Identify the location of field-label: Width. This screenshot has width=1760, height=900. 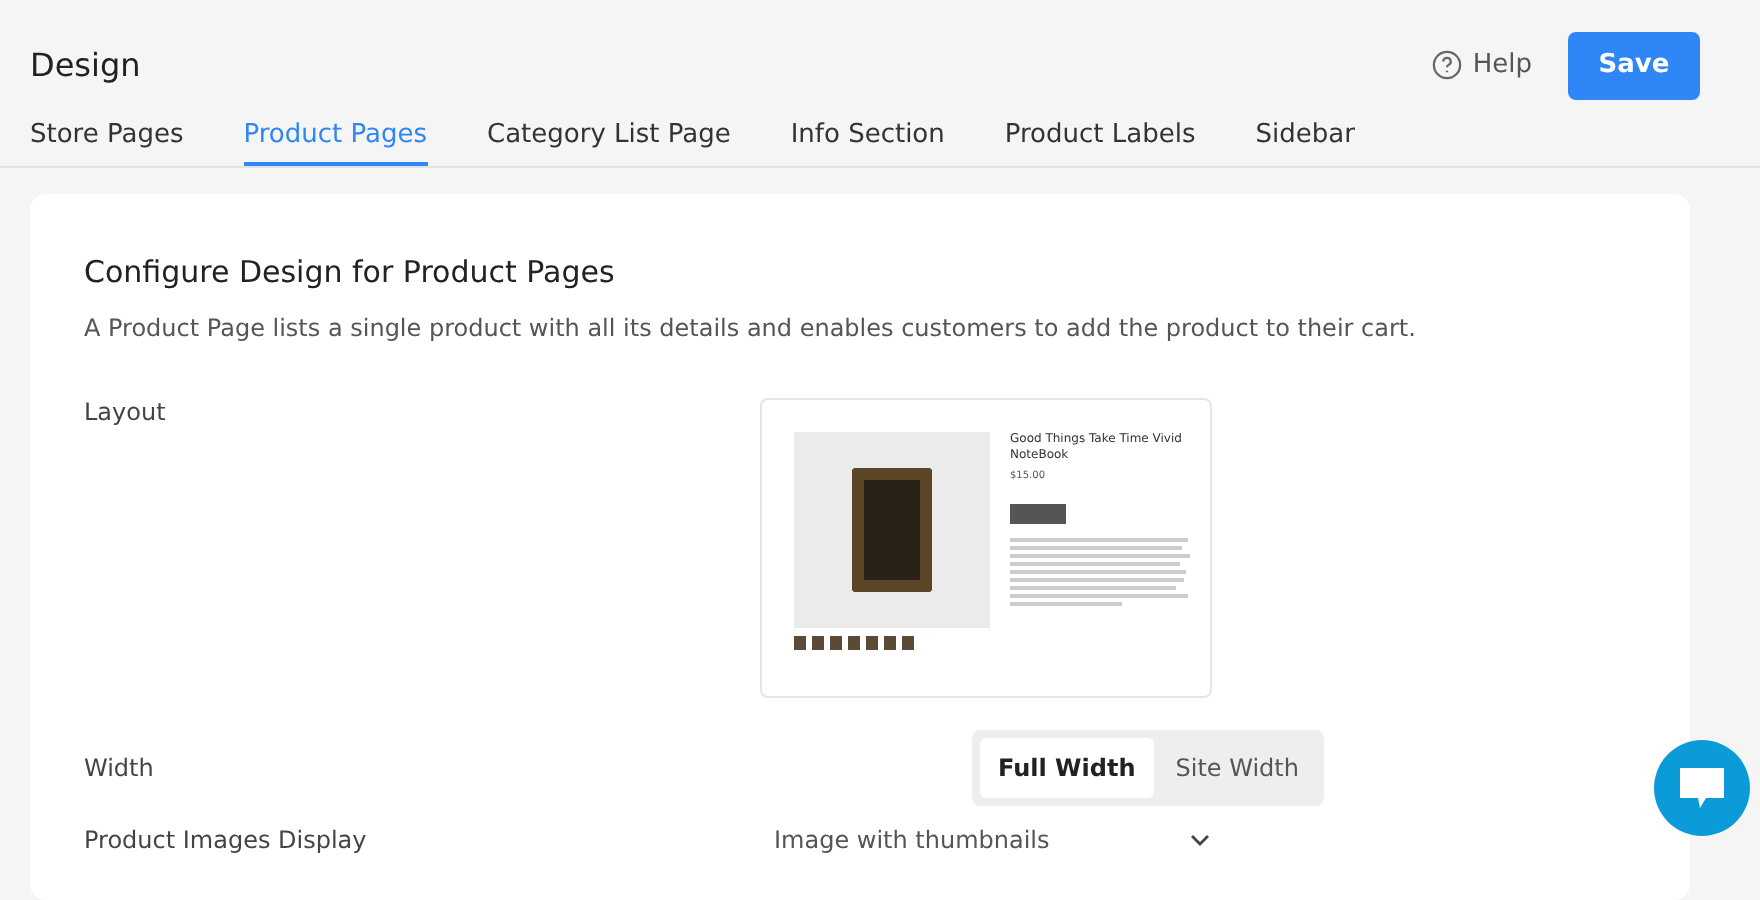
(120, 768).